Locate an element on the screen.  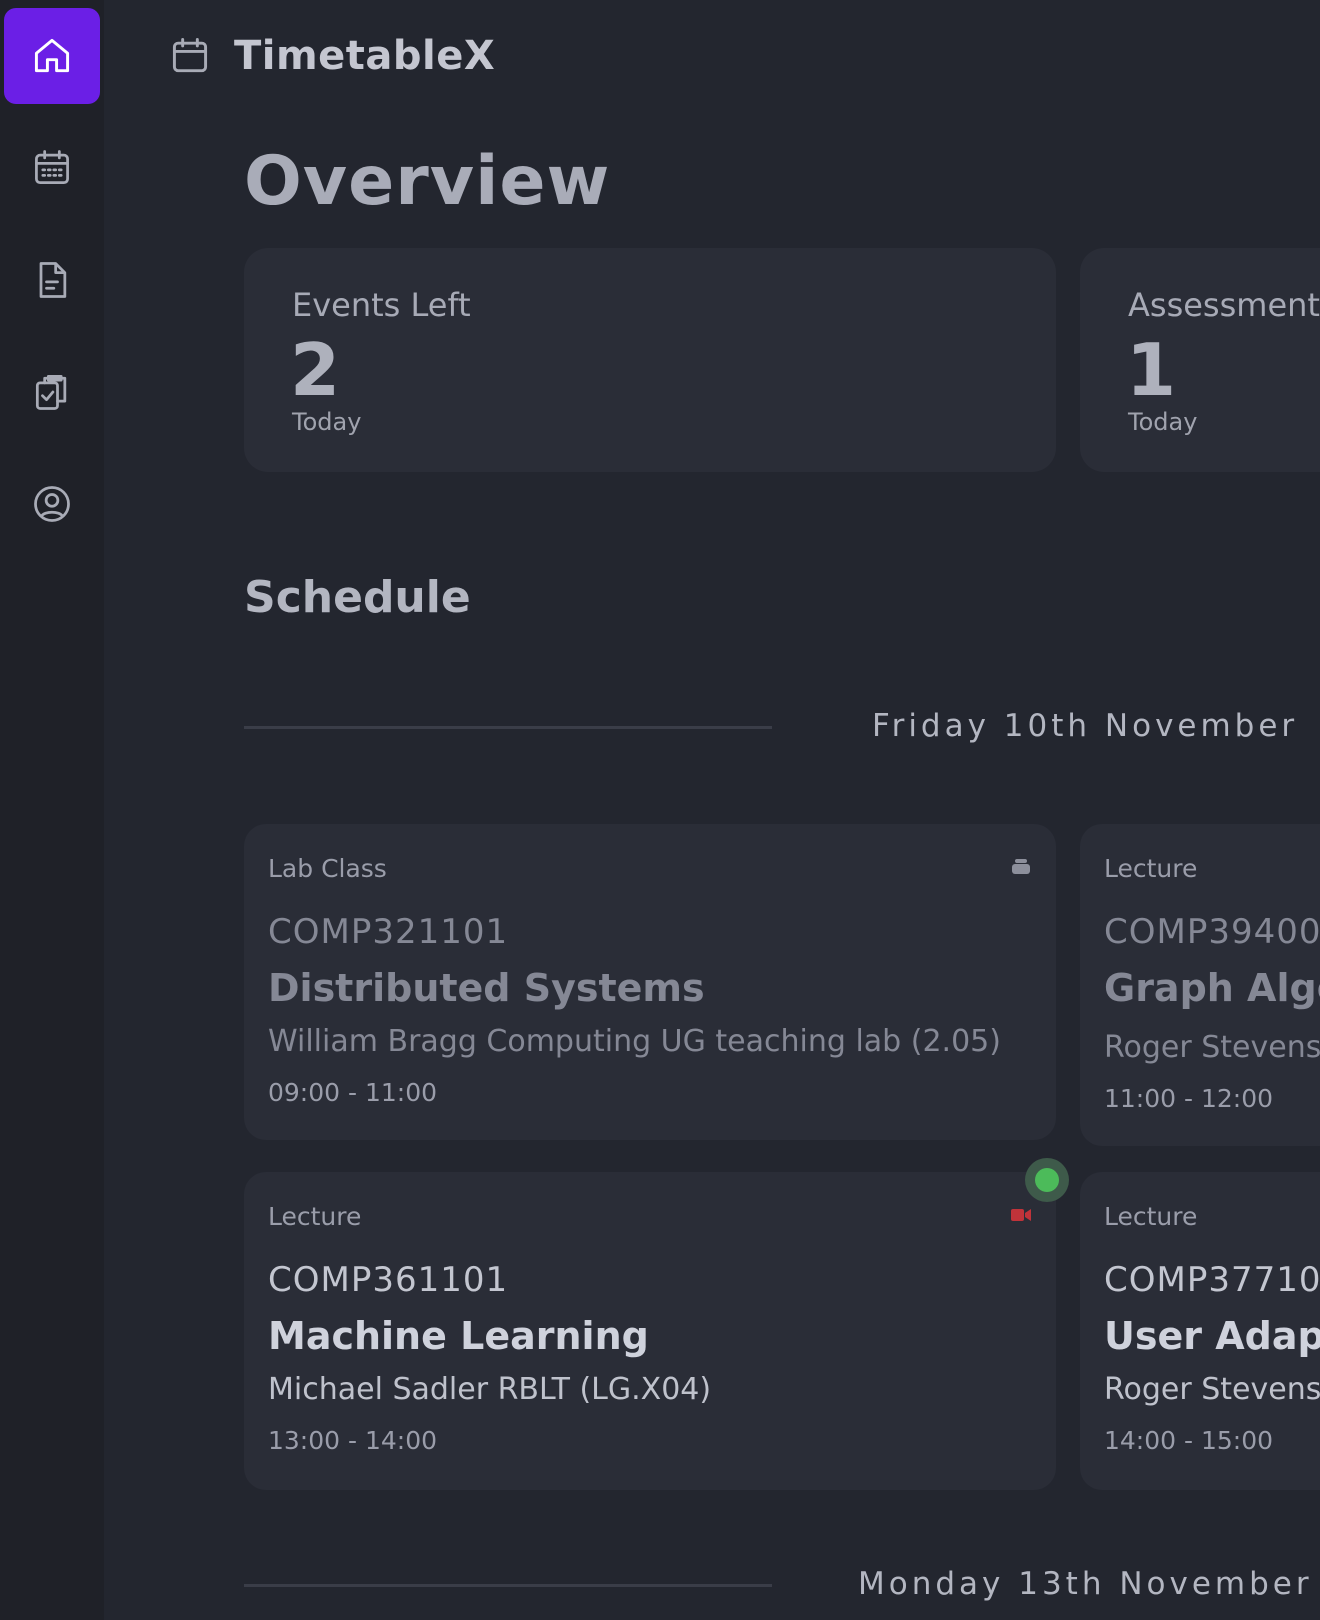
app-header: TimetableX is located at coordinates (331, 56).